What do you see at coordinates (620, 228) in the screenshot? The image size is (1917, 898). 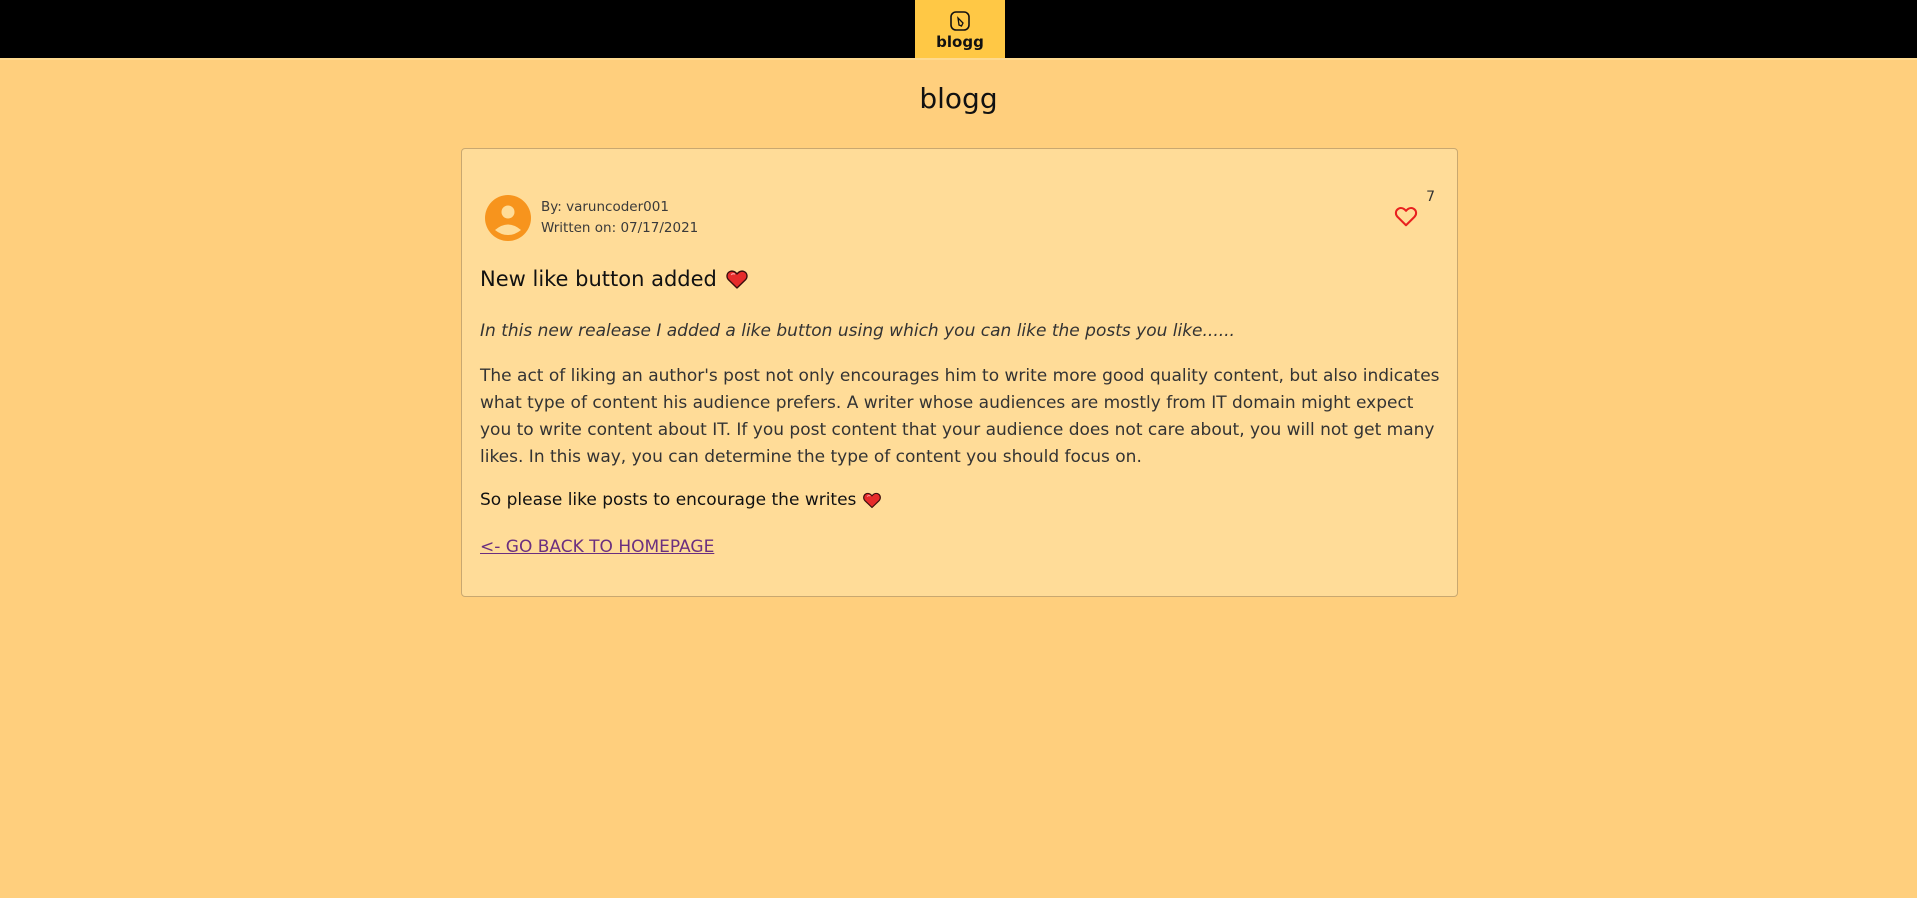 I see `post-date: Written on: 07/17/2021` at bounding box center [620, 228].